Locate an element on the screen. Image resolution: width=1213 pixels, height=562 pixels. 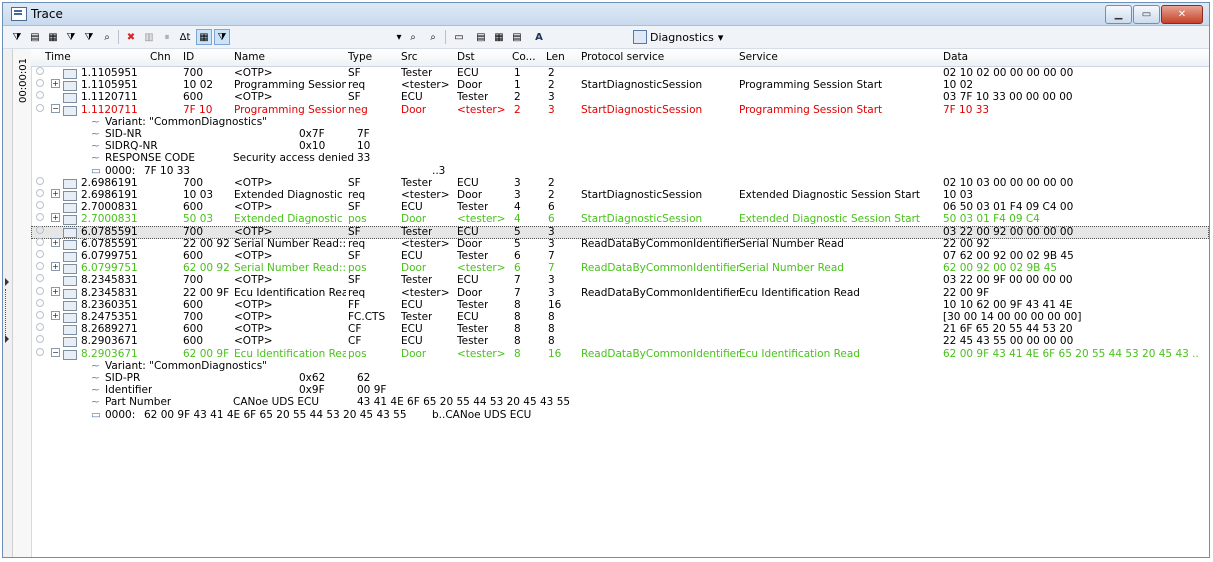
column-layout-icon: ▭ is located at coordinates (459, 37).